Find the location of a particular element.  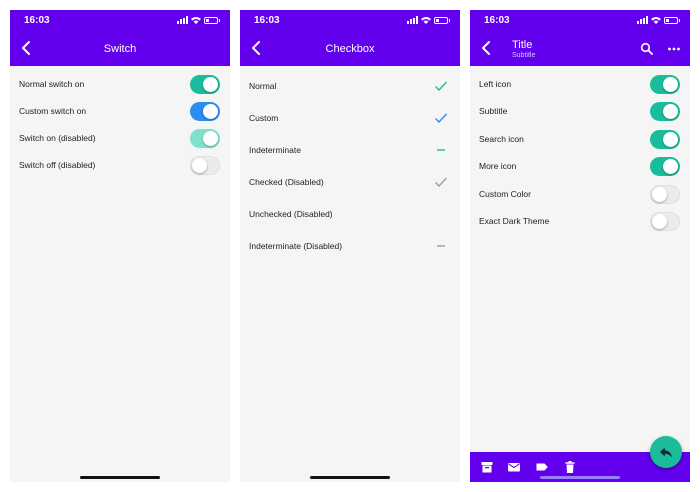

switch-row: Switch off (disabled) is located at coordinates (120, 166).